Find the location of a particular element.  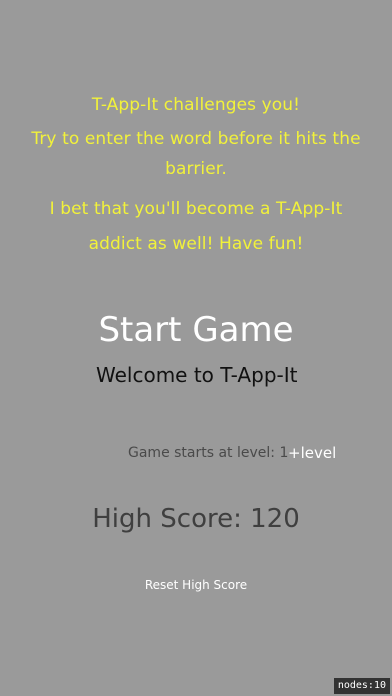

reset-high-score-button: Reset High Score is located at coordinates (196, 585).